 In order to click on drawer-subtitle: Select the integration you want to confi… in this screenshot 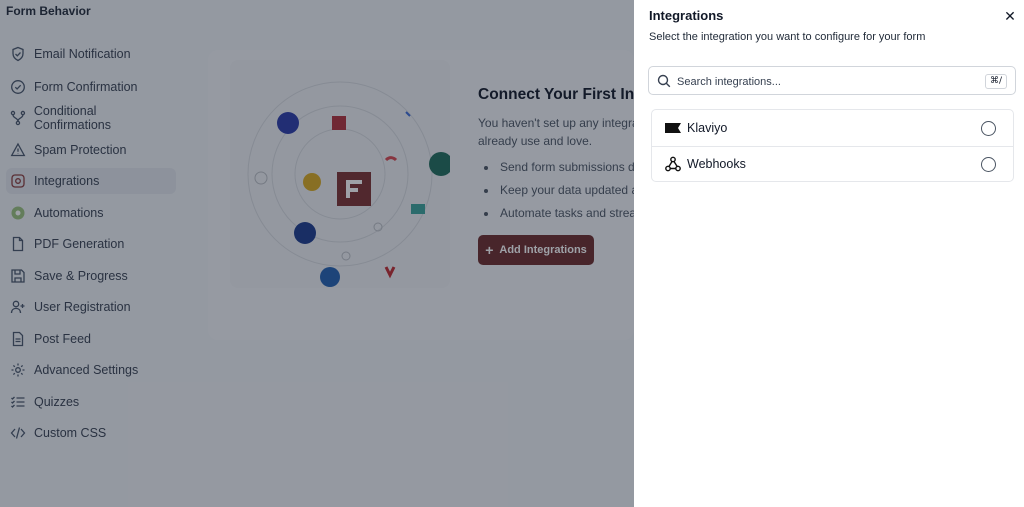, I will do `click(787, 37)`.